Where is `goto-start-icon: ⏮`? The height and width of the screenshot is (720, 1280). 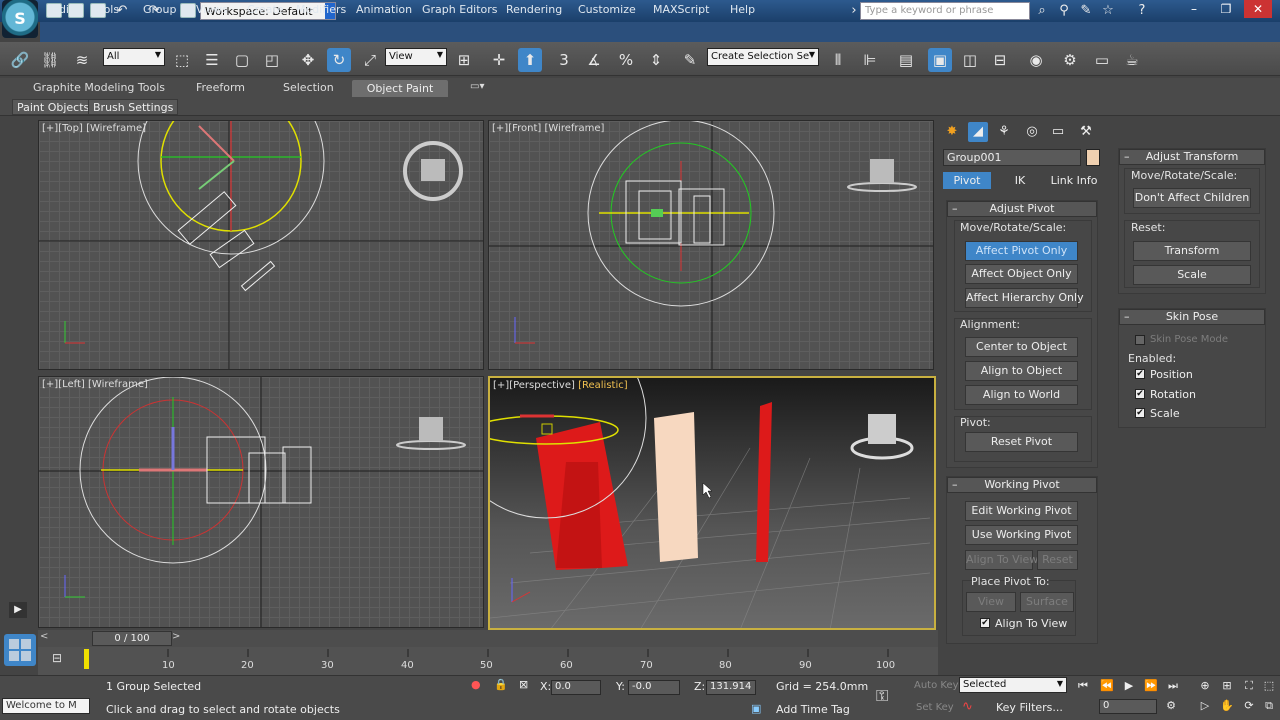 goto-start-icon: ⏮ is located at coordinates (1083, 686).